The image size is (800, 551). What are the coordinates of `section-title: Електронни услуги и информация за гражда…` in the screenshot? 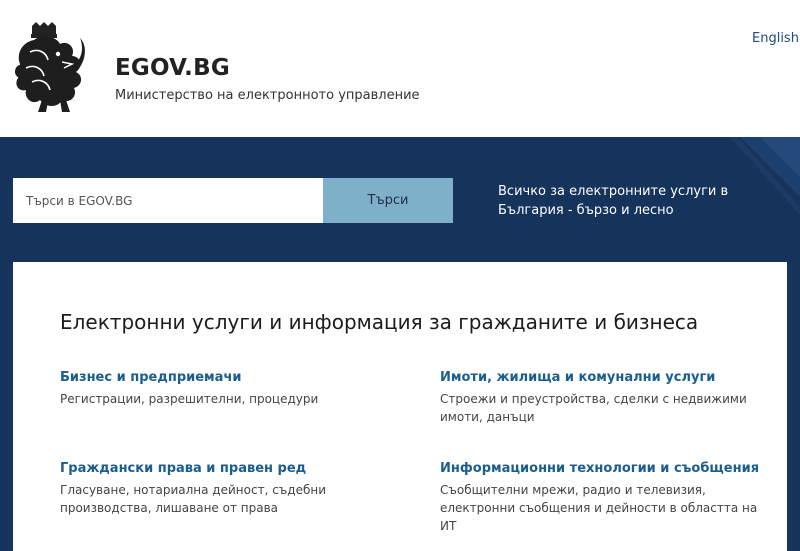 It's located at (379, 322).